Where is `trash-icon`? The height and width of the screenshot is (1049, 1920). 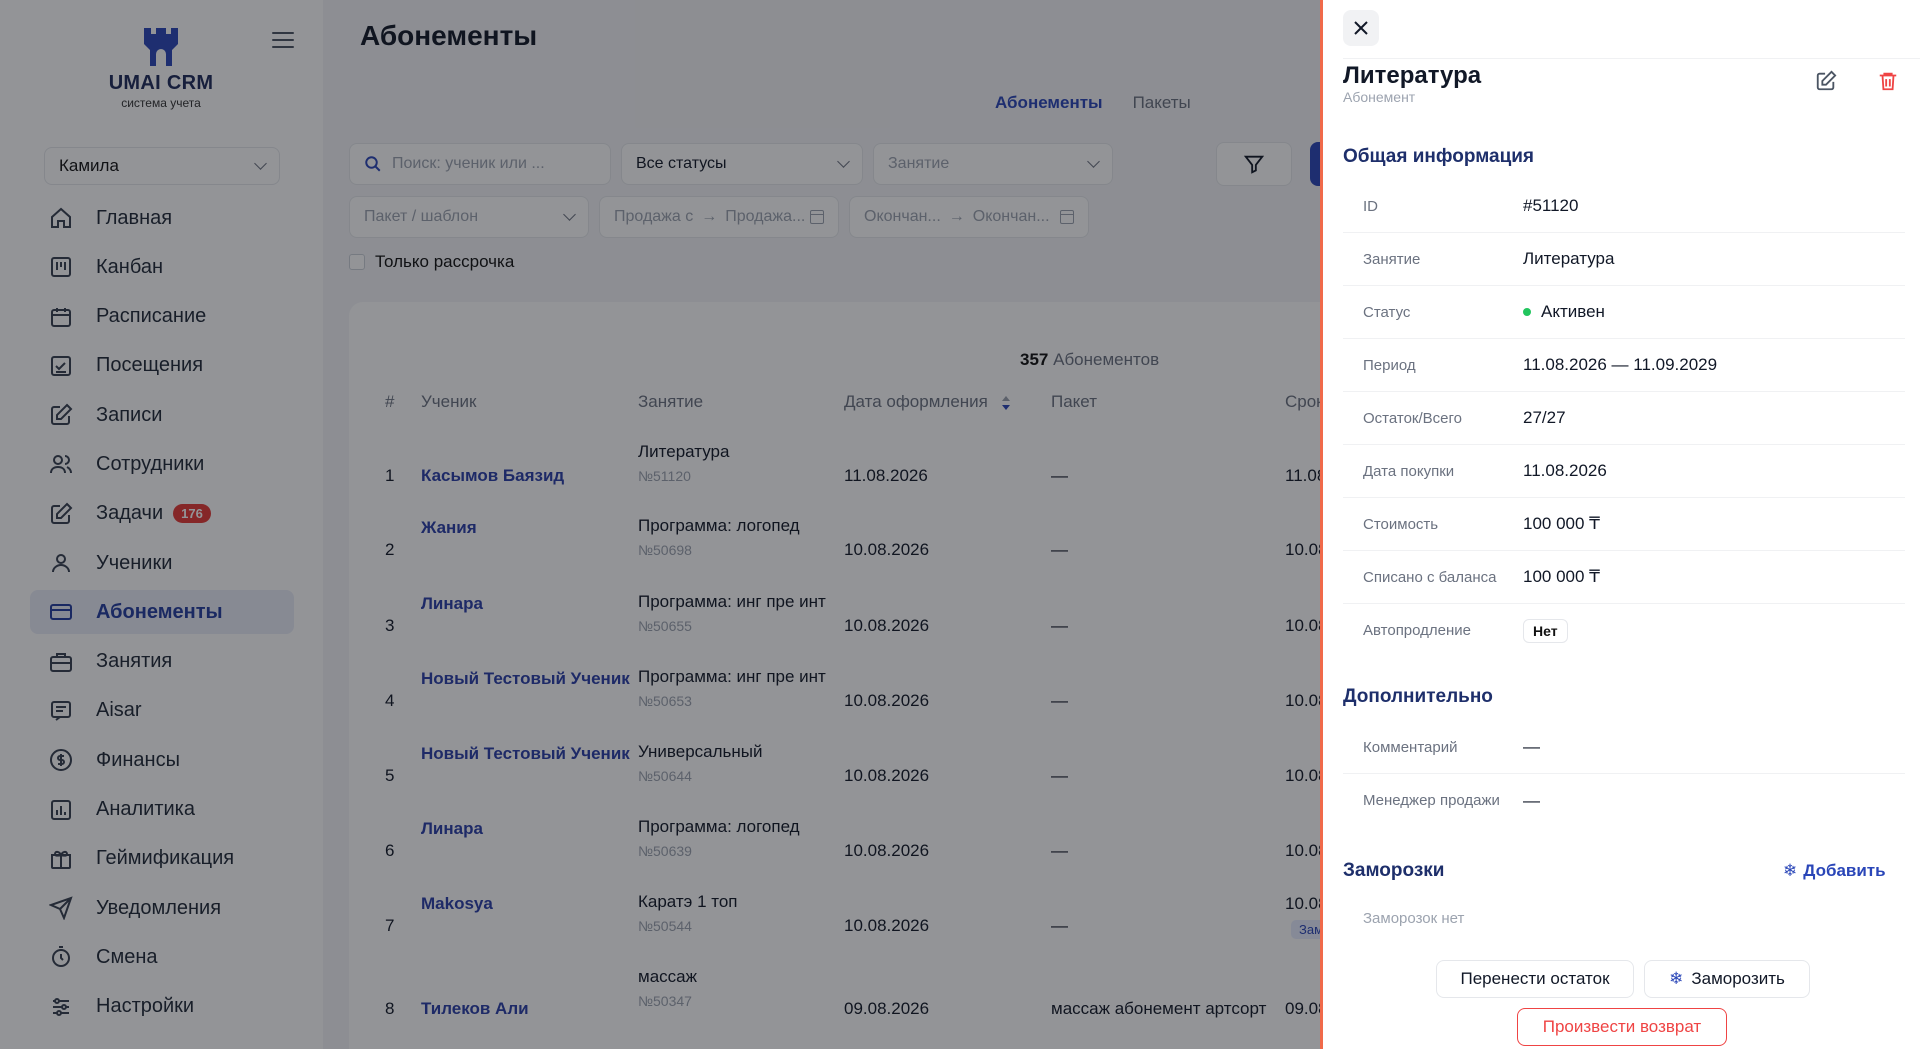 trash-icon is located at coordinates (1888, 81).